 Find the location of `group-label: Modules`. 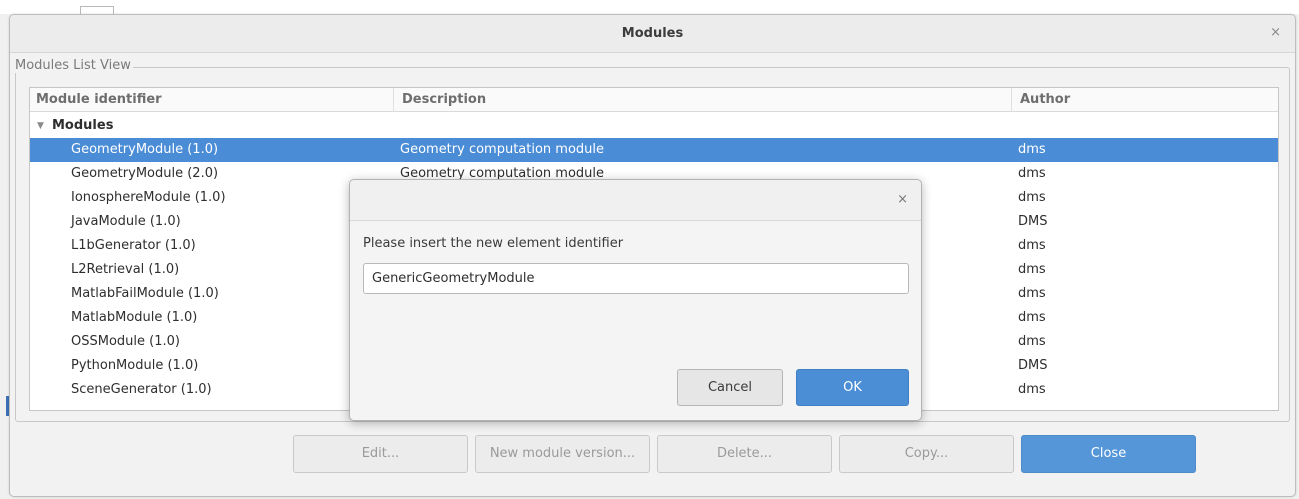

group-label: Modules is located at coordinates (83, 125).